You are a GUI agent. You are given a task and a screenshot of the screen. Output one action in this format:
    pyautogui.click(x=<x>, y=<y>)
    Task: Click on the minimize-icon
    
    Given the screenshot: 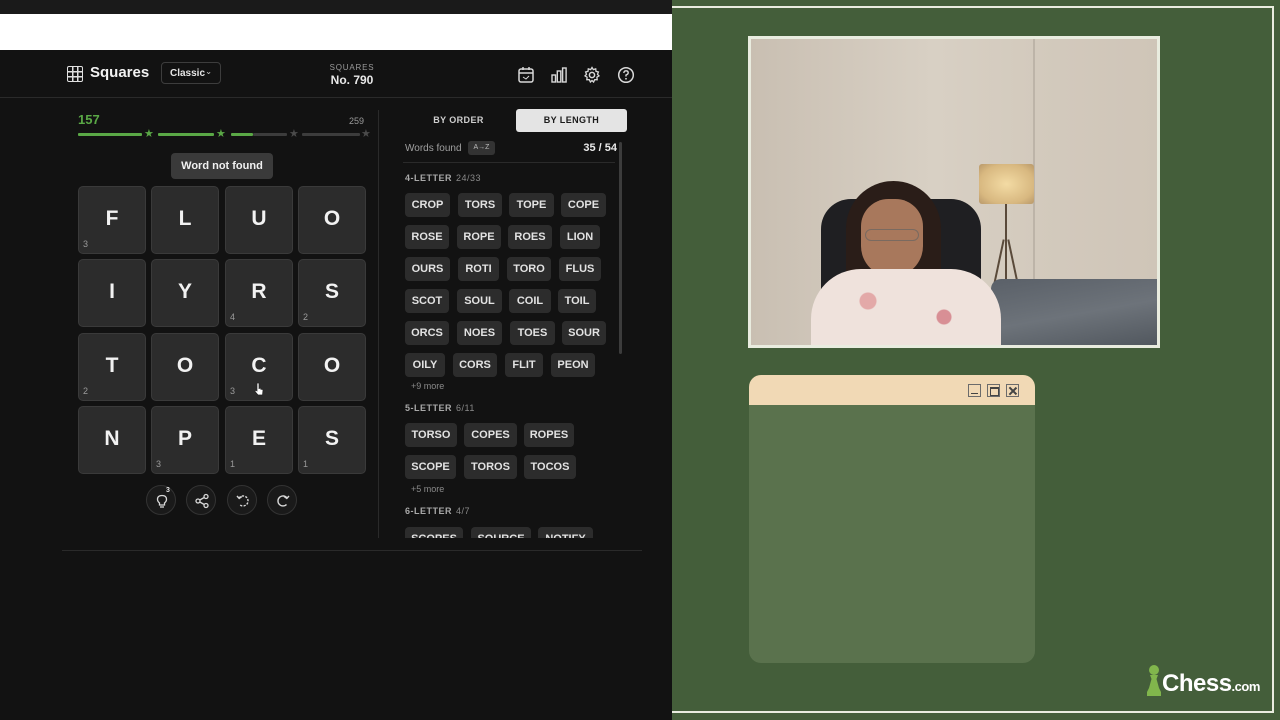 What is the action you would take?
    pyautogui.click(x=974, y=390)
    